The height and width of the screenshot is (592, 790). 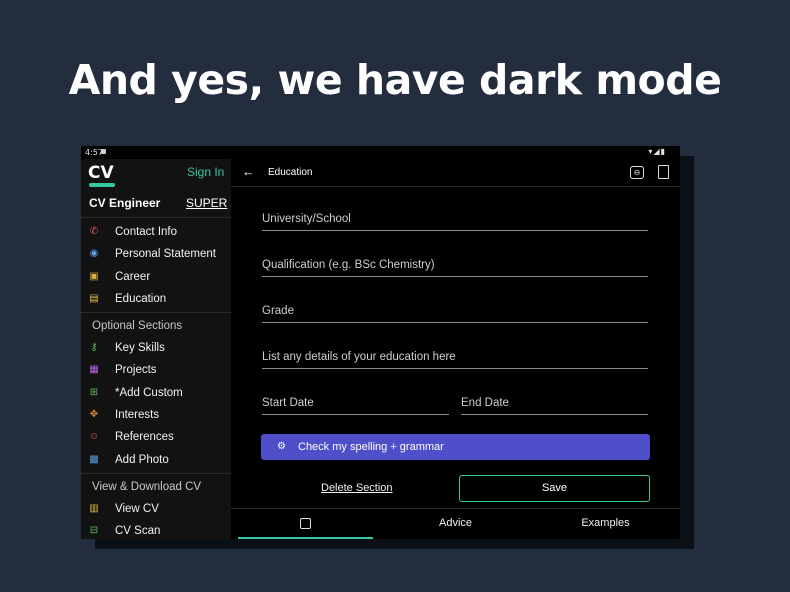 I want to click on sidebar-item-label: Contact Info, so click(x=146, y=232).